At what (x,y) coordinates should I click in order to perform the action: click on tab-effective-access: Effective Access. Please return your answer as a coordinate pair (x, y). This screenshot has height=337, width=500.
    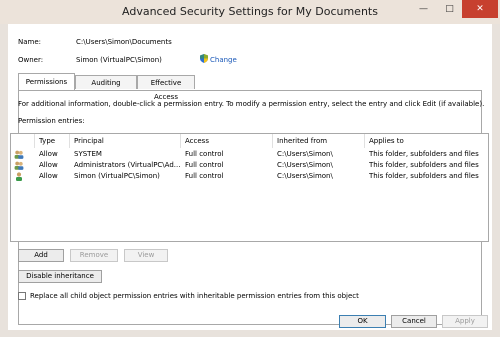
    Looking at the image, I should click on (166, 88).